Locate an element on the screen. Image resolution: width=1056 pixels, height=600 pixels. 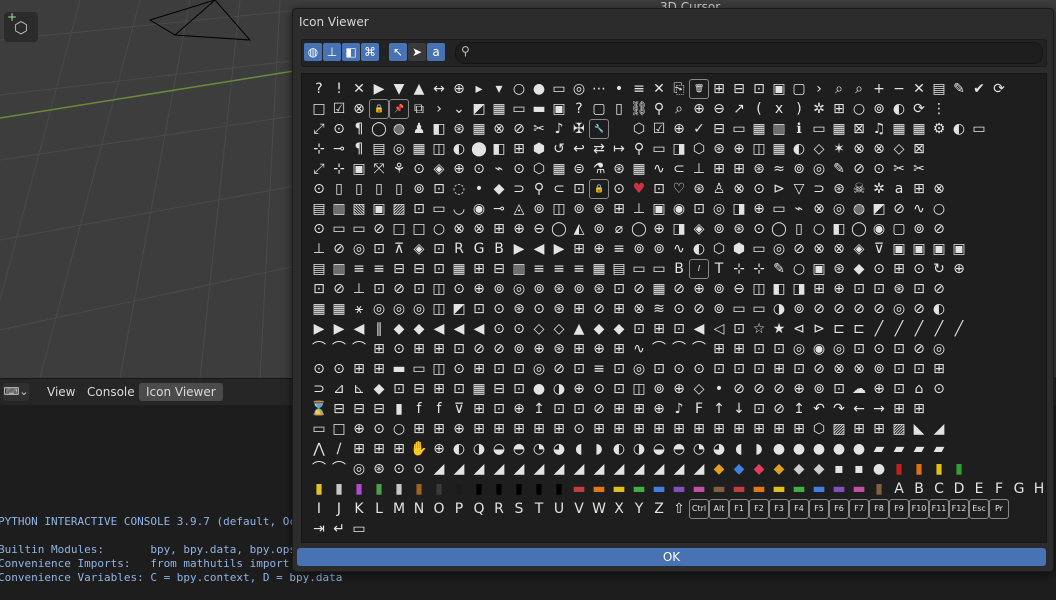
icon-cell: ↩ is located at coordinates (579, 149).